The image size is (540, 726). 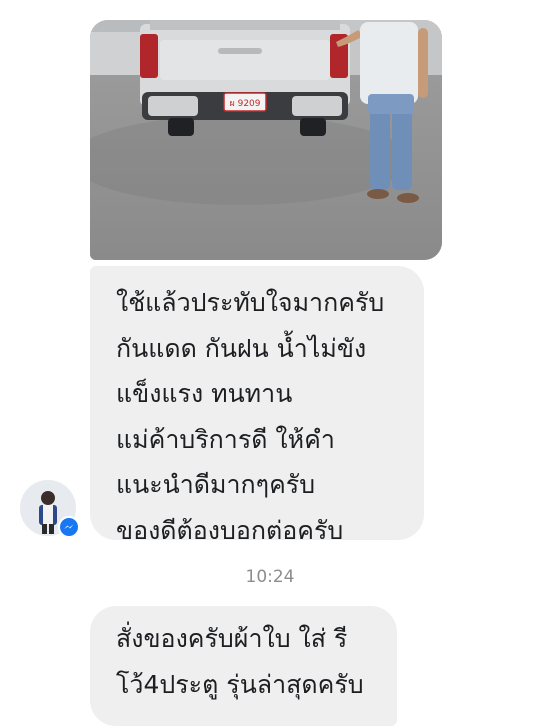 What do you see at coordinates (232, 638) in the screenshot?
I see `message-line: สั่งของครับผ้าใบ ใส่ รี` at bounding box center [232, 638].